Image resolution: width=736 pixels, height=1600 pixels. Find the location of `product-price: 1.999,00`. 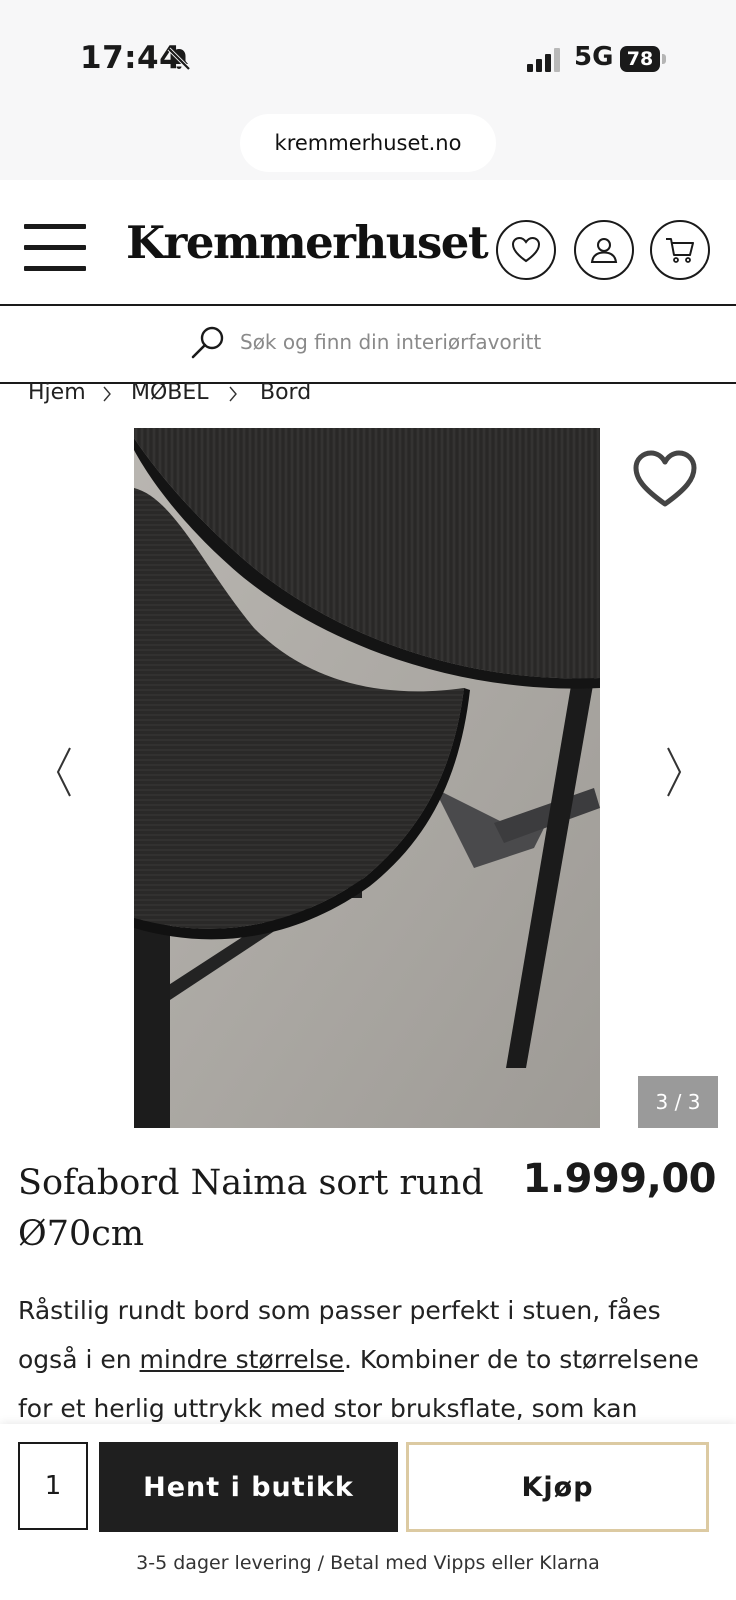

product-price: 1.999,00 is located at coordinates (619, 1179).